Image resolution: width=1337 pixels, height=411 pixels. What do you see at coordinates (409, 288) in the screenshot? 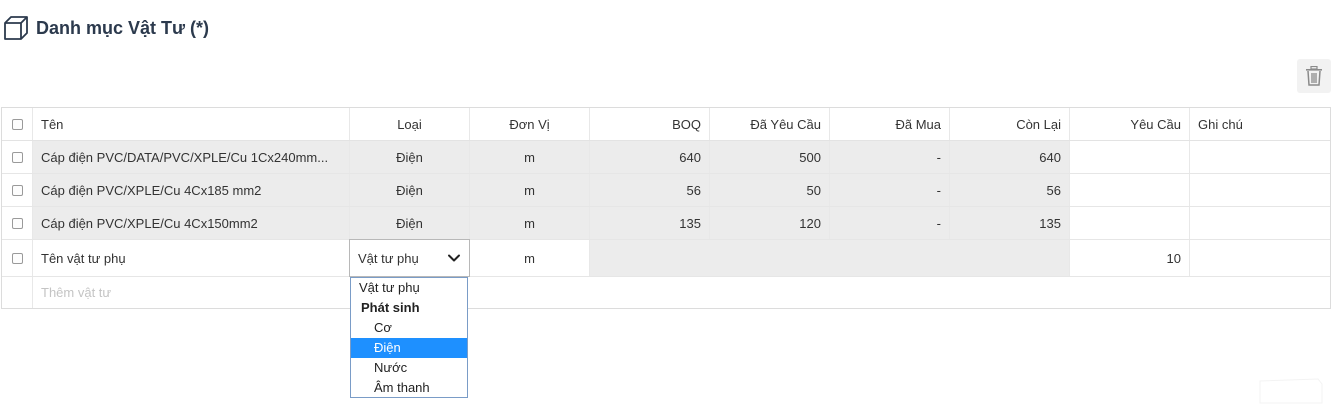
I see `dropdown-option: Vật tư phụ` at bounding box center [409, 288].